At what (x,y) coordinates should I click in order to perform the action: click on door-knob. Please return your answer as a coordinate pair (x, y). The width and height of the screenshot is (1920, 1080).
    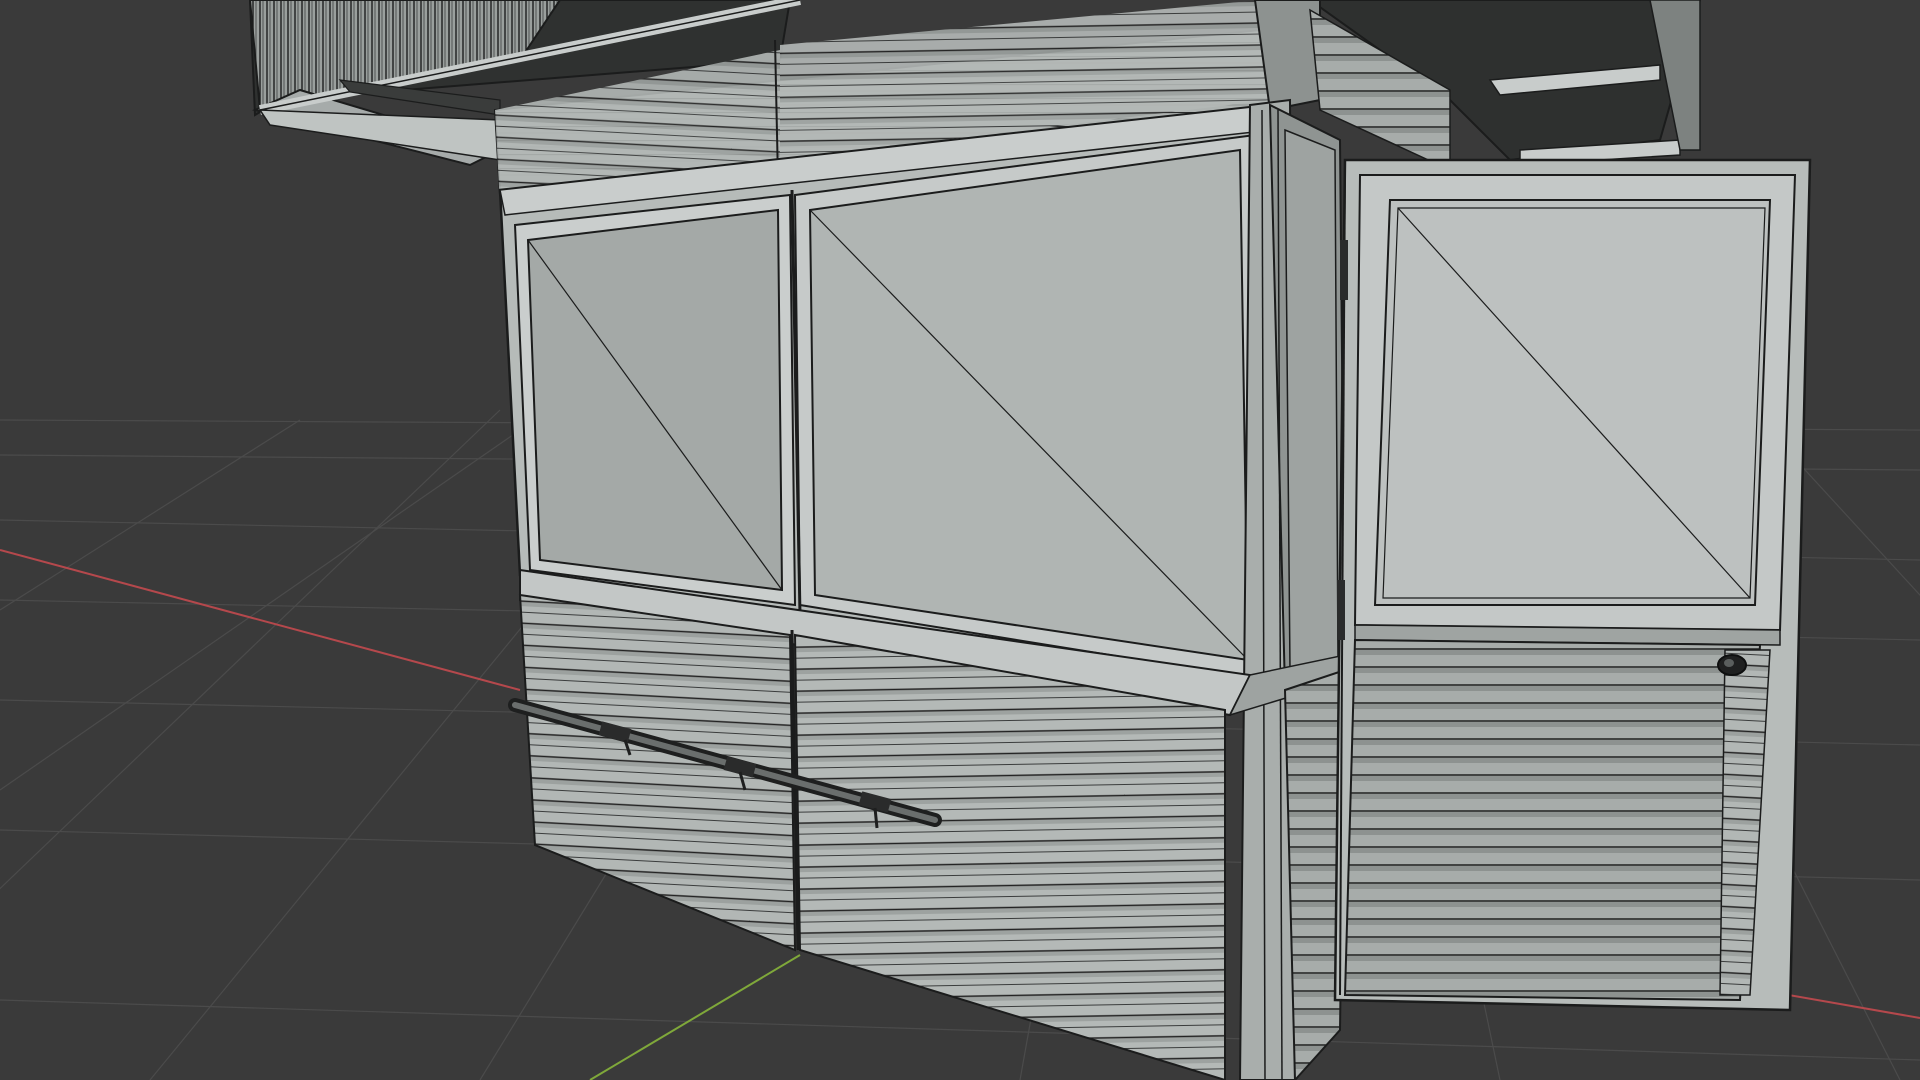
    Looking at the image, I should click on (1732, 665).